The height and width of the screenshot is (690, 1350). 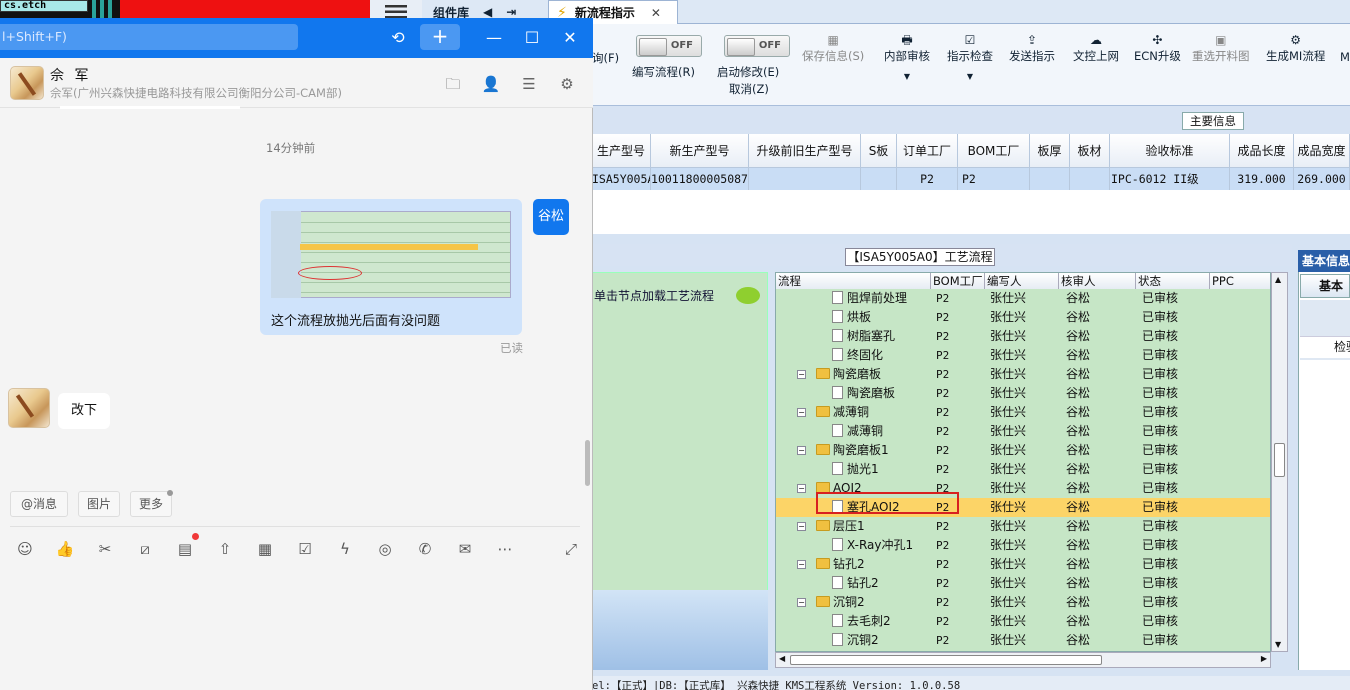 What do you see at coordinates (621, 151) in the screenshot?
I see `grid-header: 生产型号` at bounding box center [621, 151].